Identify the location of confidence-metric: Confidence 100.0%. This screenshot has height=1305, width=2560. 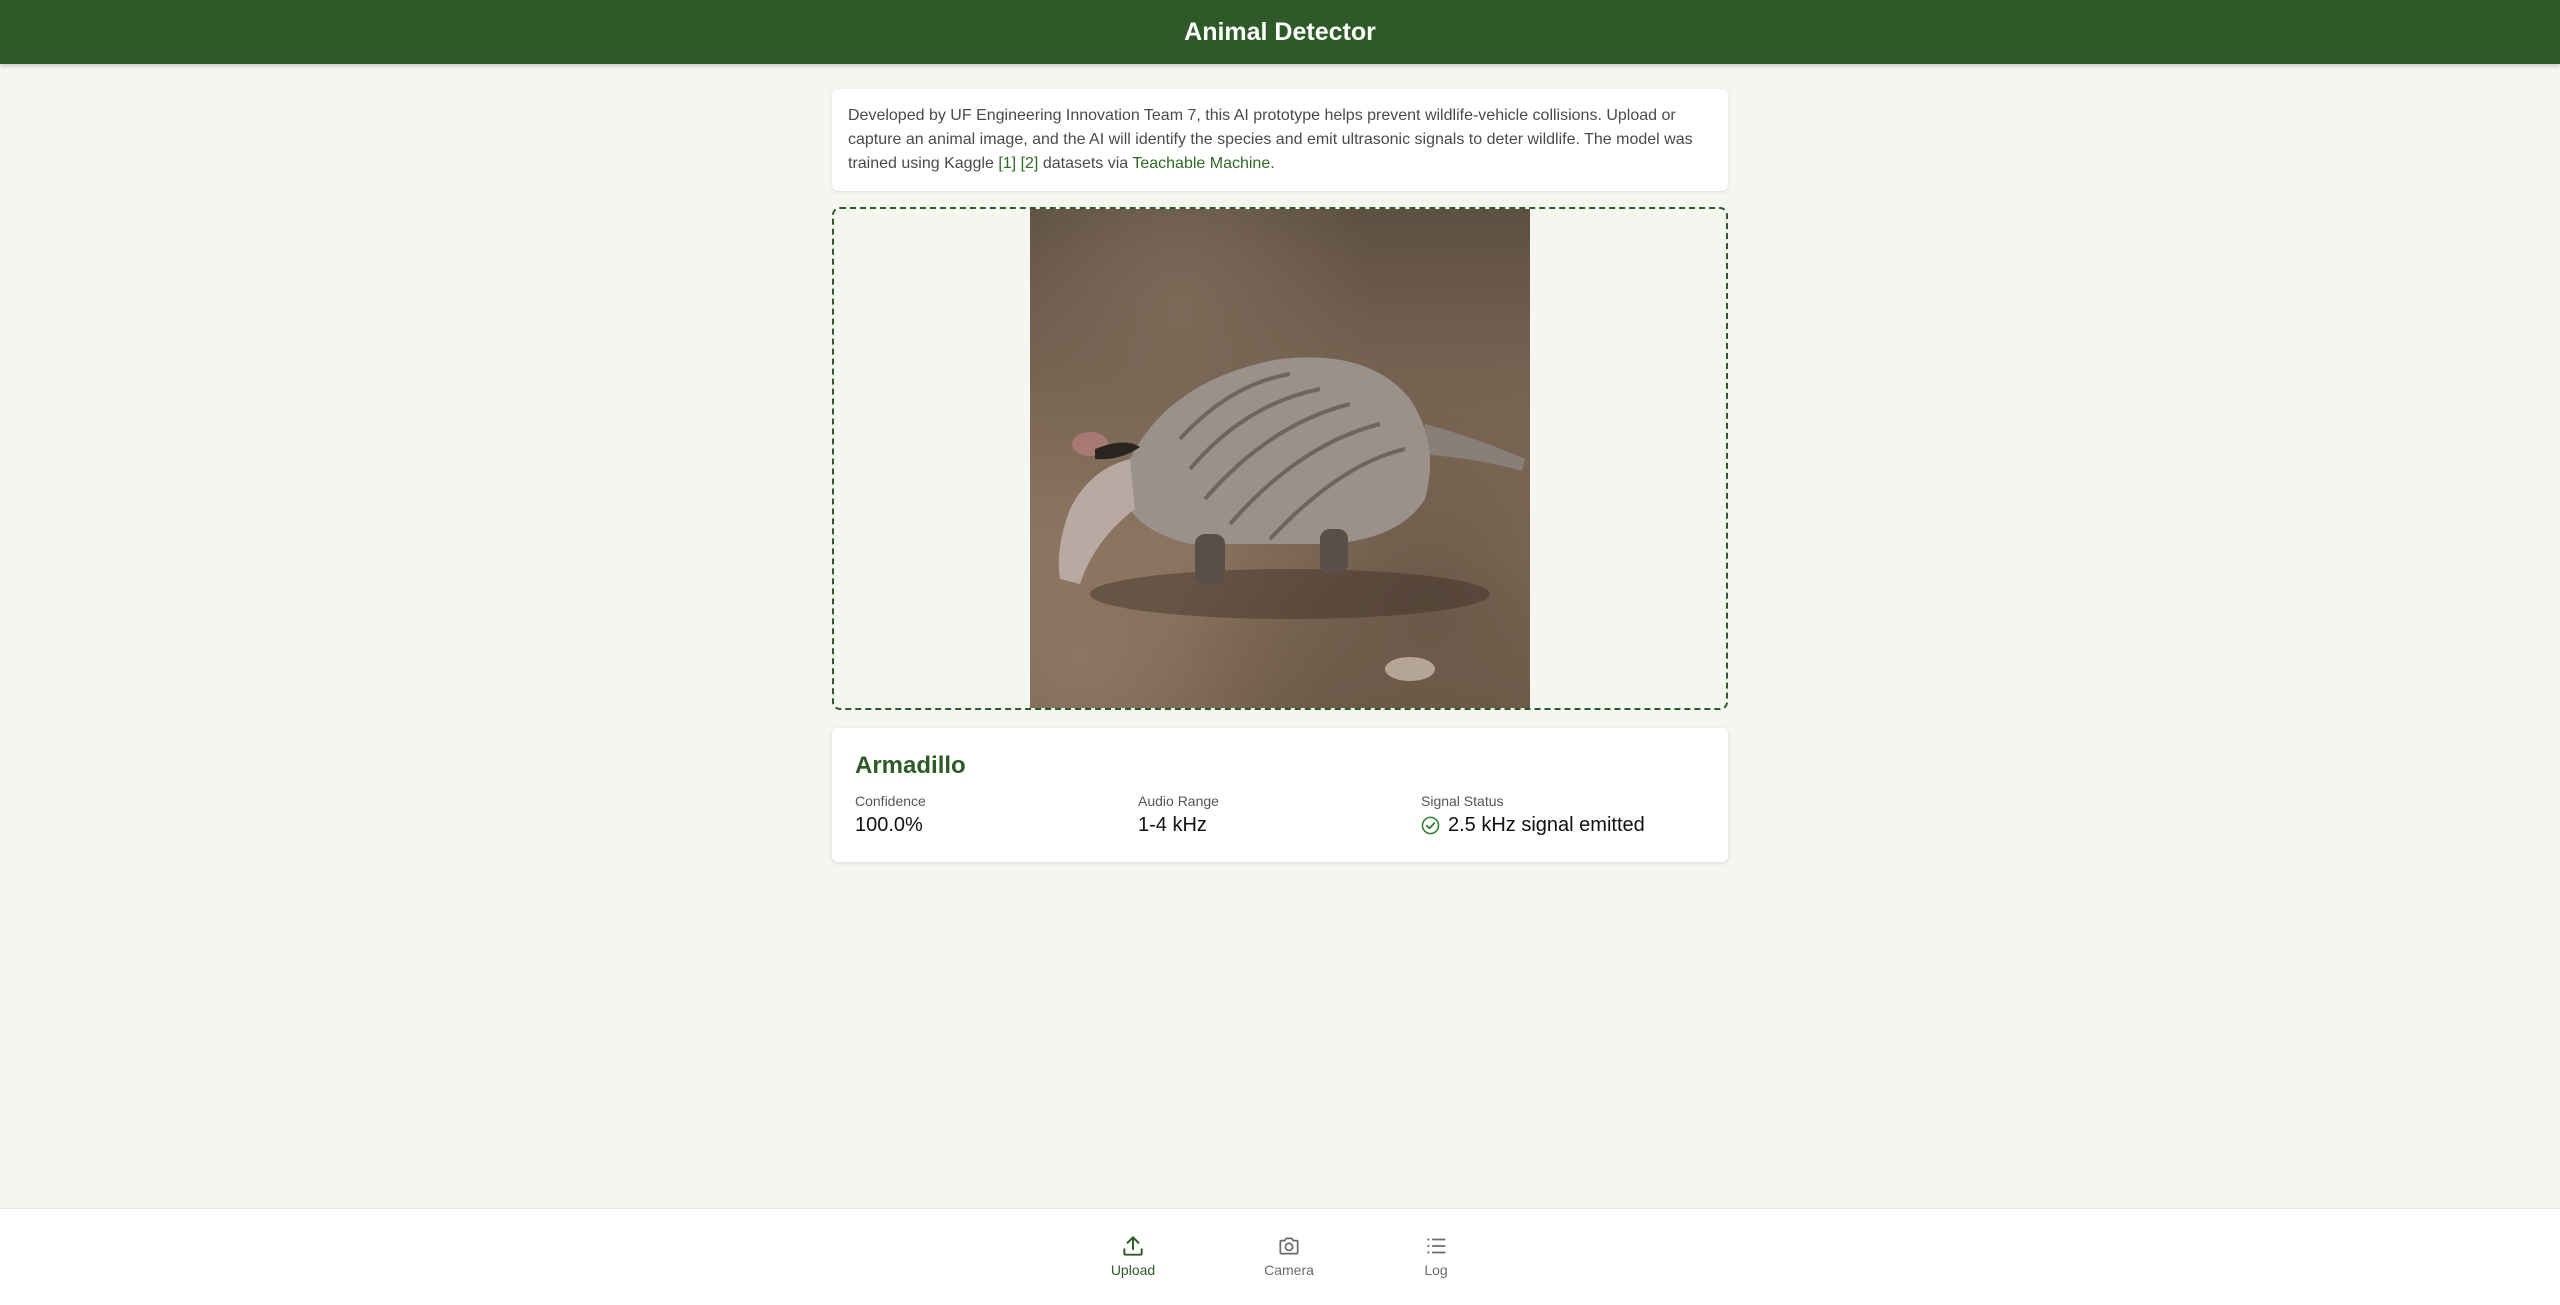
(996, 814).